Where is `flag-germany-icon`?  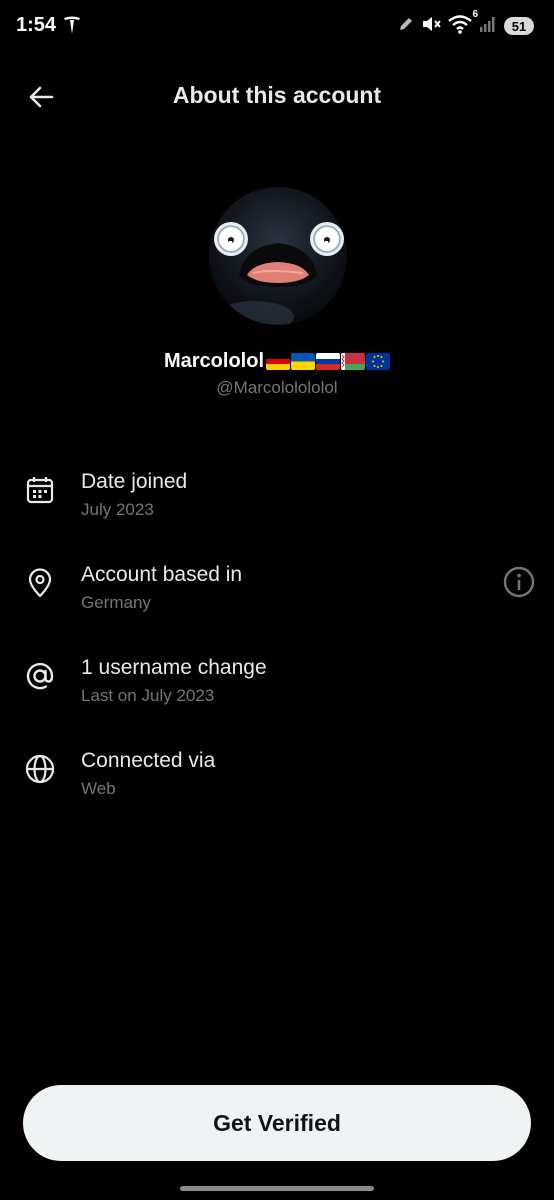 flag-germany-icon is located at coordinates (278, 361).